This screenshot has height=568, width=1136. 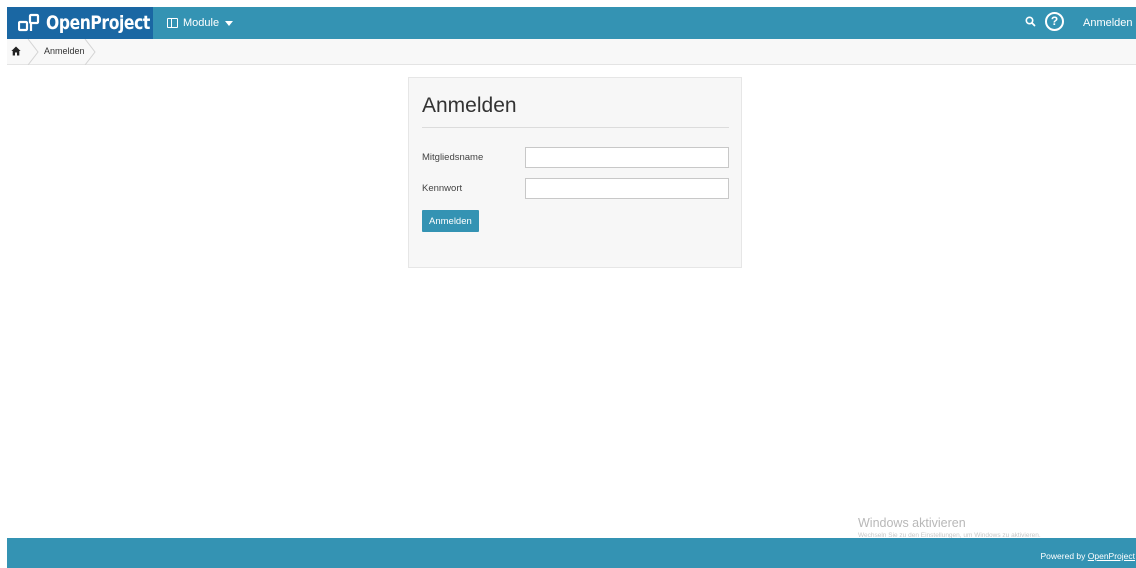 I want to click on module-menu-label: Module, so click(x=201, y=23).